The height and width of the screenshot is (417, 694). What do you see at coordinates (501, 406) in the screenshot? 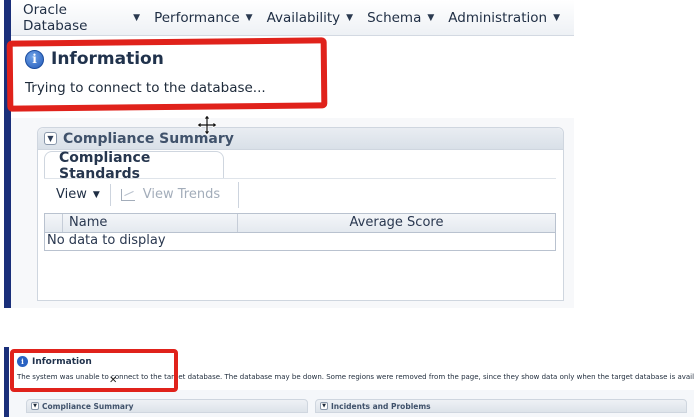
I see `incidents-and-problems-header: ▼ Incidents and Problems` at bounding box center [501, 406].